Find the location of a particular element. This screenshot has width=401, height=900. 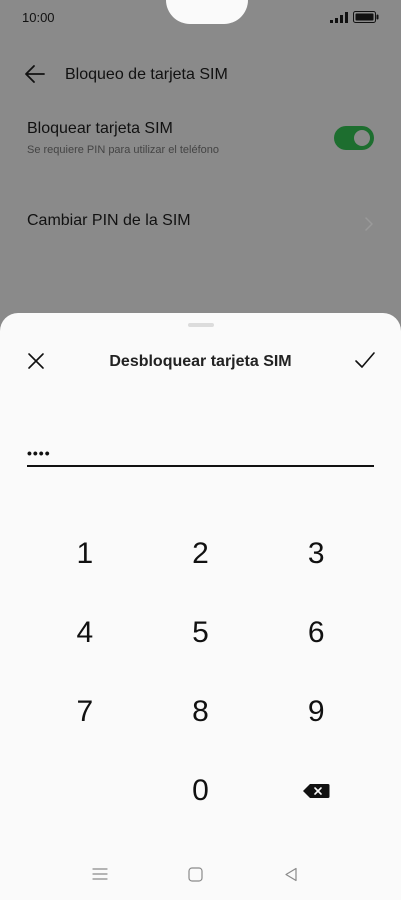

key-2: 2 is located at coordinates (201, 553).